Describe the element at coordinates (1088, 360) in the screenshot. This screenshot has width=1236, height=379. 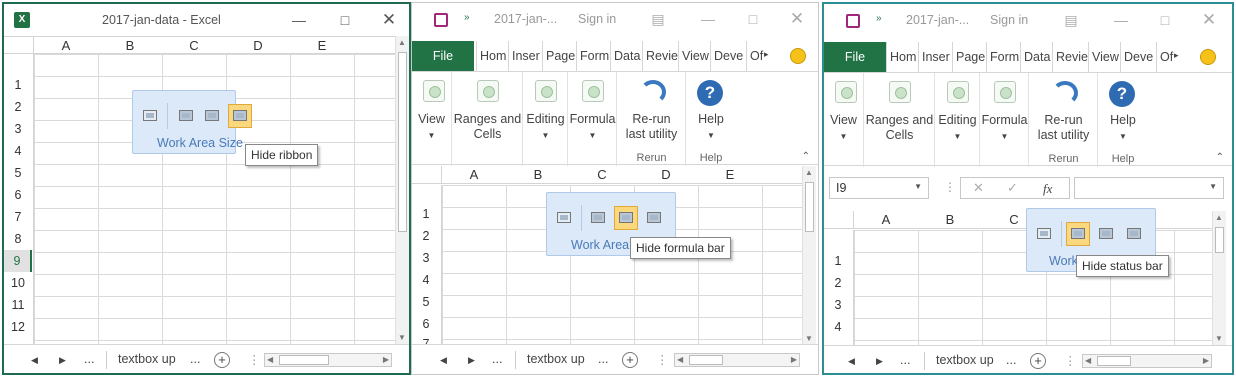
I see `scroll-left-icon: ◀` at that location.